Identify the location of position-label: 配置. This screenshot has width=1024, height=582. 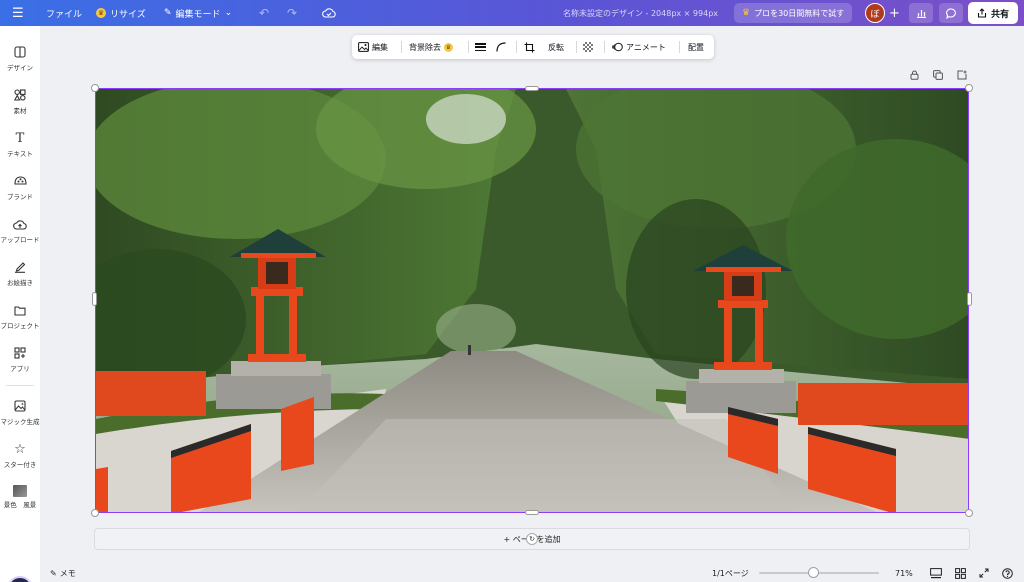
(696, 47).